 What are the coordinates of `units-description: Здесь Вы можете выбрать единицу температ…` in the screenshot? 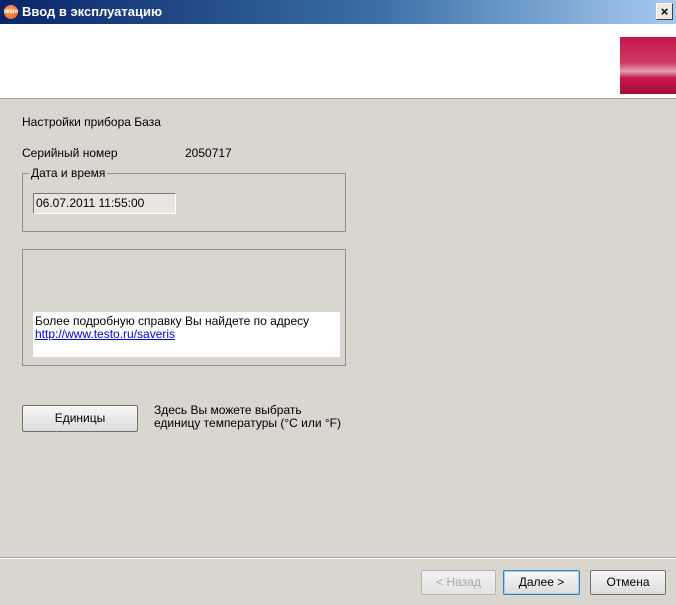 It's located at (247, 417).